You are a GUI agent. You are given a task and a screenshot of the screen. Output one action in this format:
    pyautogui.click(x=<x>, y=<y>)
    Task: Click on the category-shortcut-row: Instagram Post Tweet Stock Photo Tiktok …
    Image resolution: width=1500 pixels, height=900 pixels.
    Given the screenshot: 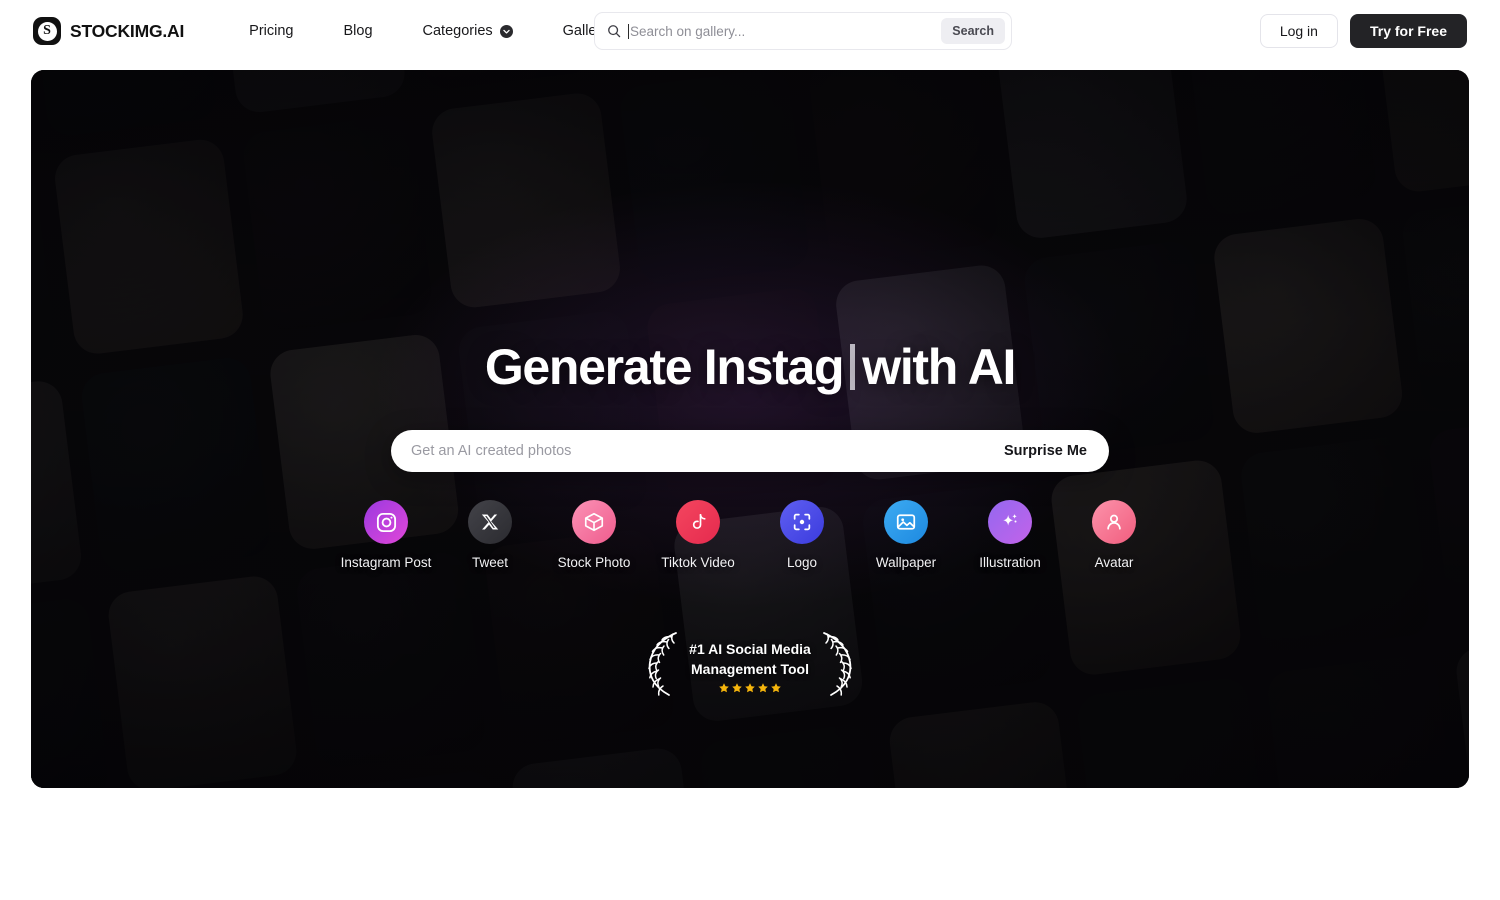 What is the action you would take?
    pyautogui.click(x=750, y=535)
    